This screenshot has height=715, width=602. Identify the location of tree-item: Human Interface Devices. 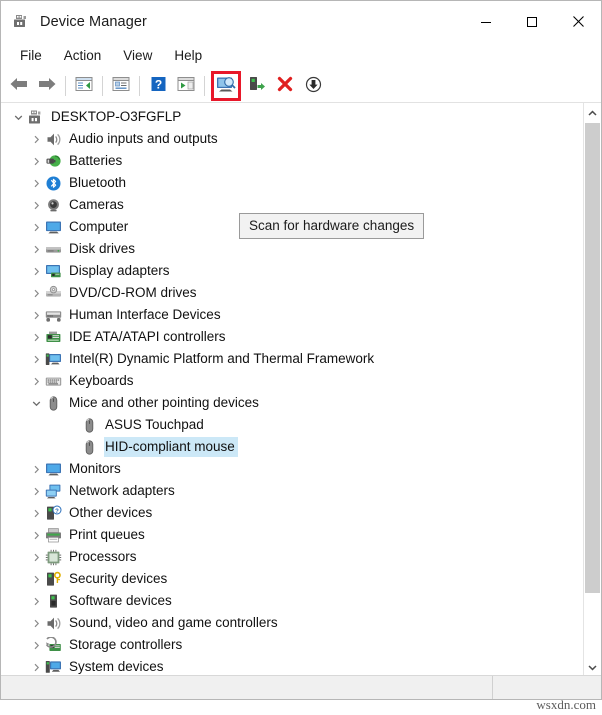
(292, 315).